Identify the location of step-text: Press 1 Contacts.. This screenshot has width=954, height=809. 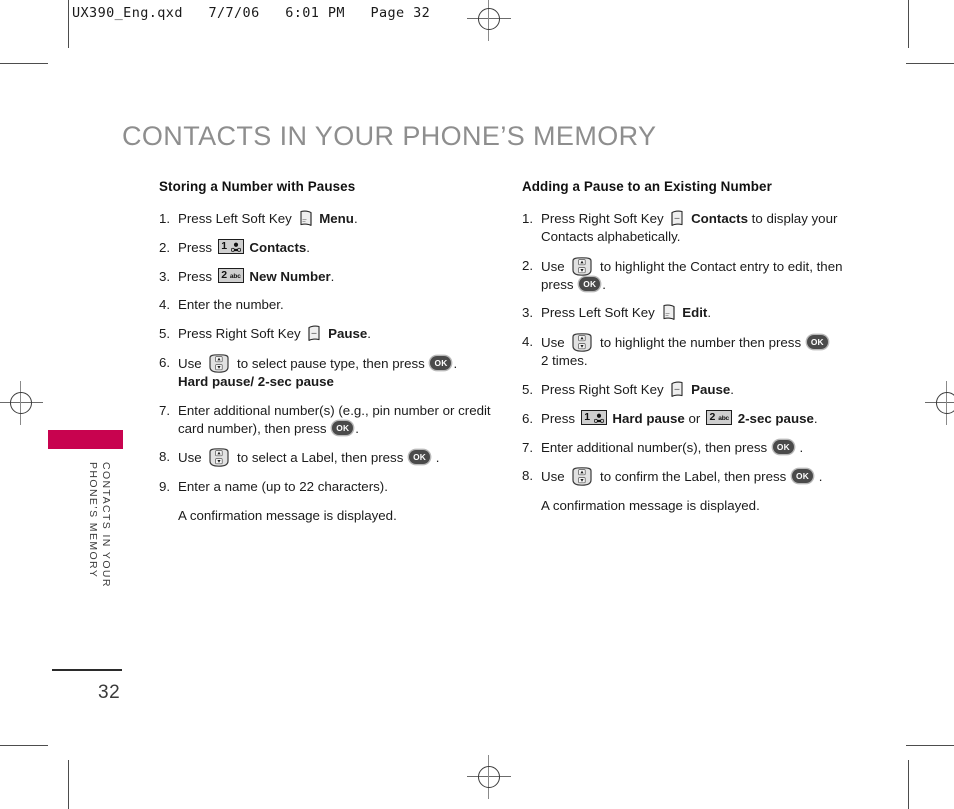
(244, 246).